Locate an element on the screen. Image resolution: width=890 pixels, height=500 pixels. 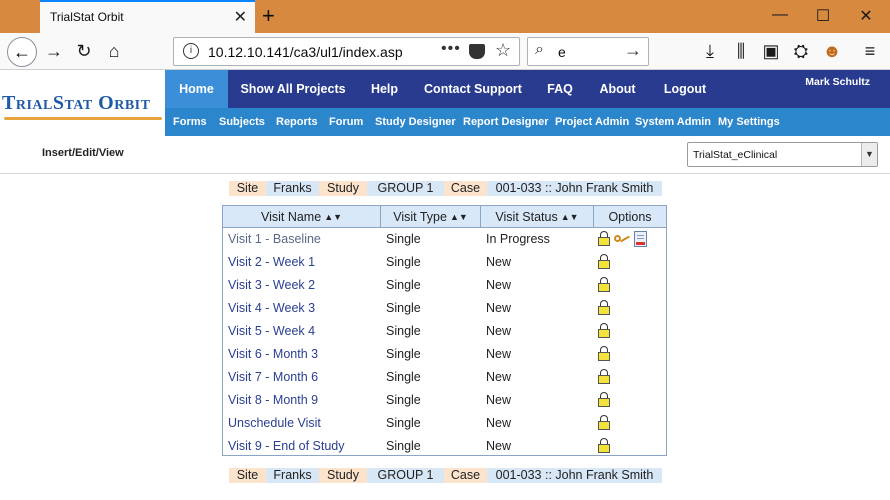
visit-status: In Progress is located at coordinates (518, 239).